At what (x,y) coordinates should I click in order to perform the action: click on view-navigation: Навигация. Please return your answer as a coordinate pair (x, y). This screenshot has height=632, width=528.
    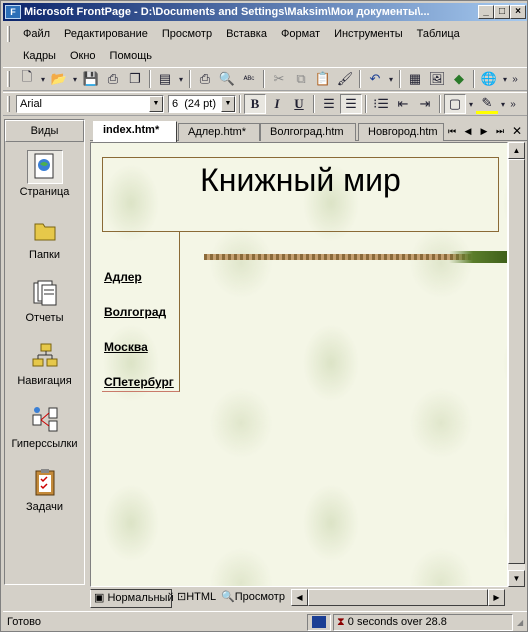
    Looking at the image, I should click on (44, 366).